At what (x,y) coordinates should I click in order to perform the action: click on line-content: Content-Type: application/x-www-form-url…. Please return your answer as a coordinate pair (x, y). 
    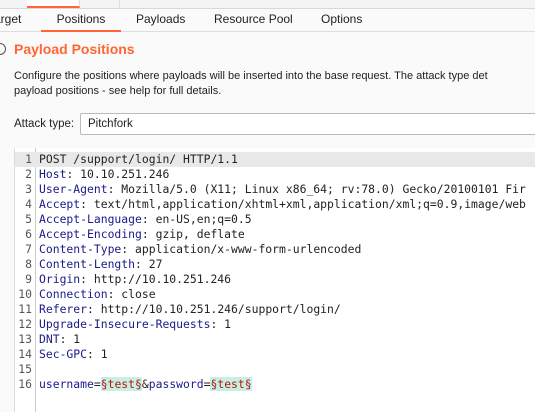
    Looking at the image, I should click on (200, 249).